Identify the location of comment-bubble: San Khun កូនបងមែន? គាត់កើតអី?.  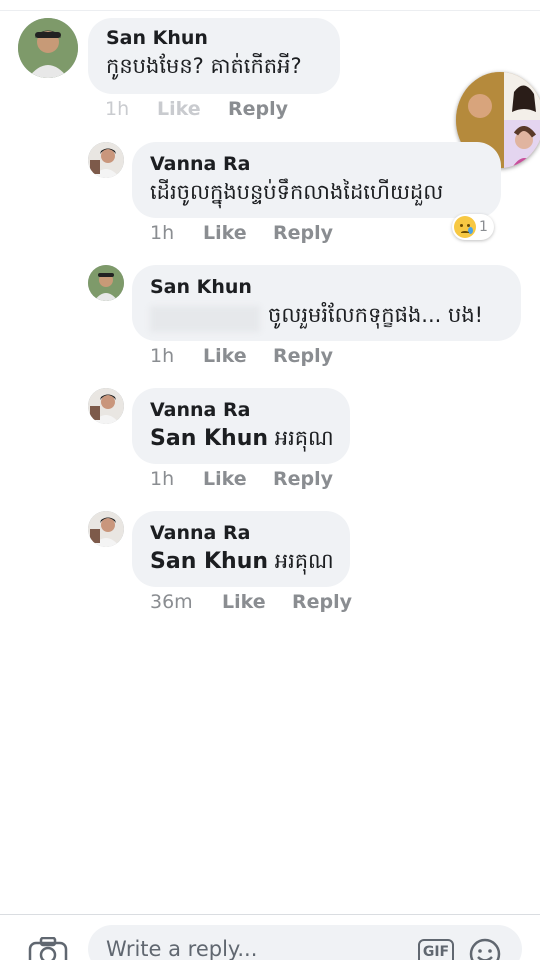
(214, 56).